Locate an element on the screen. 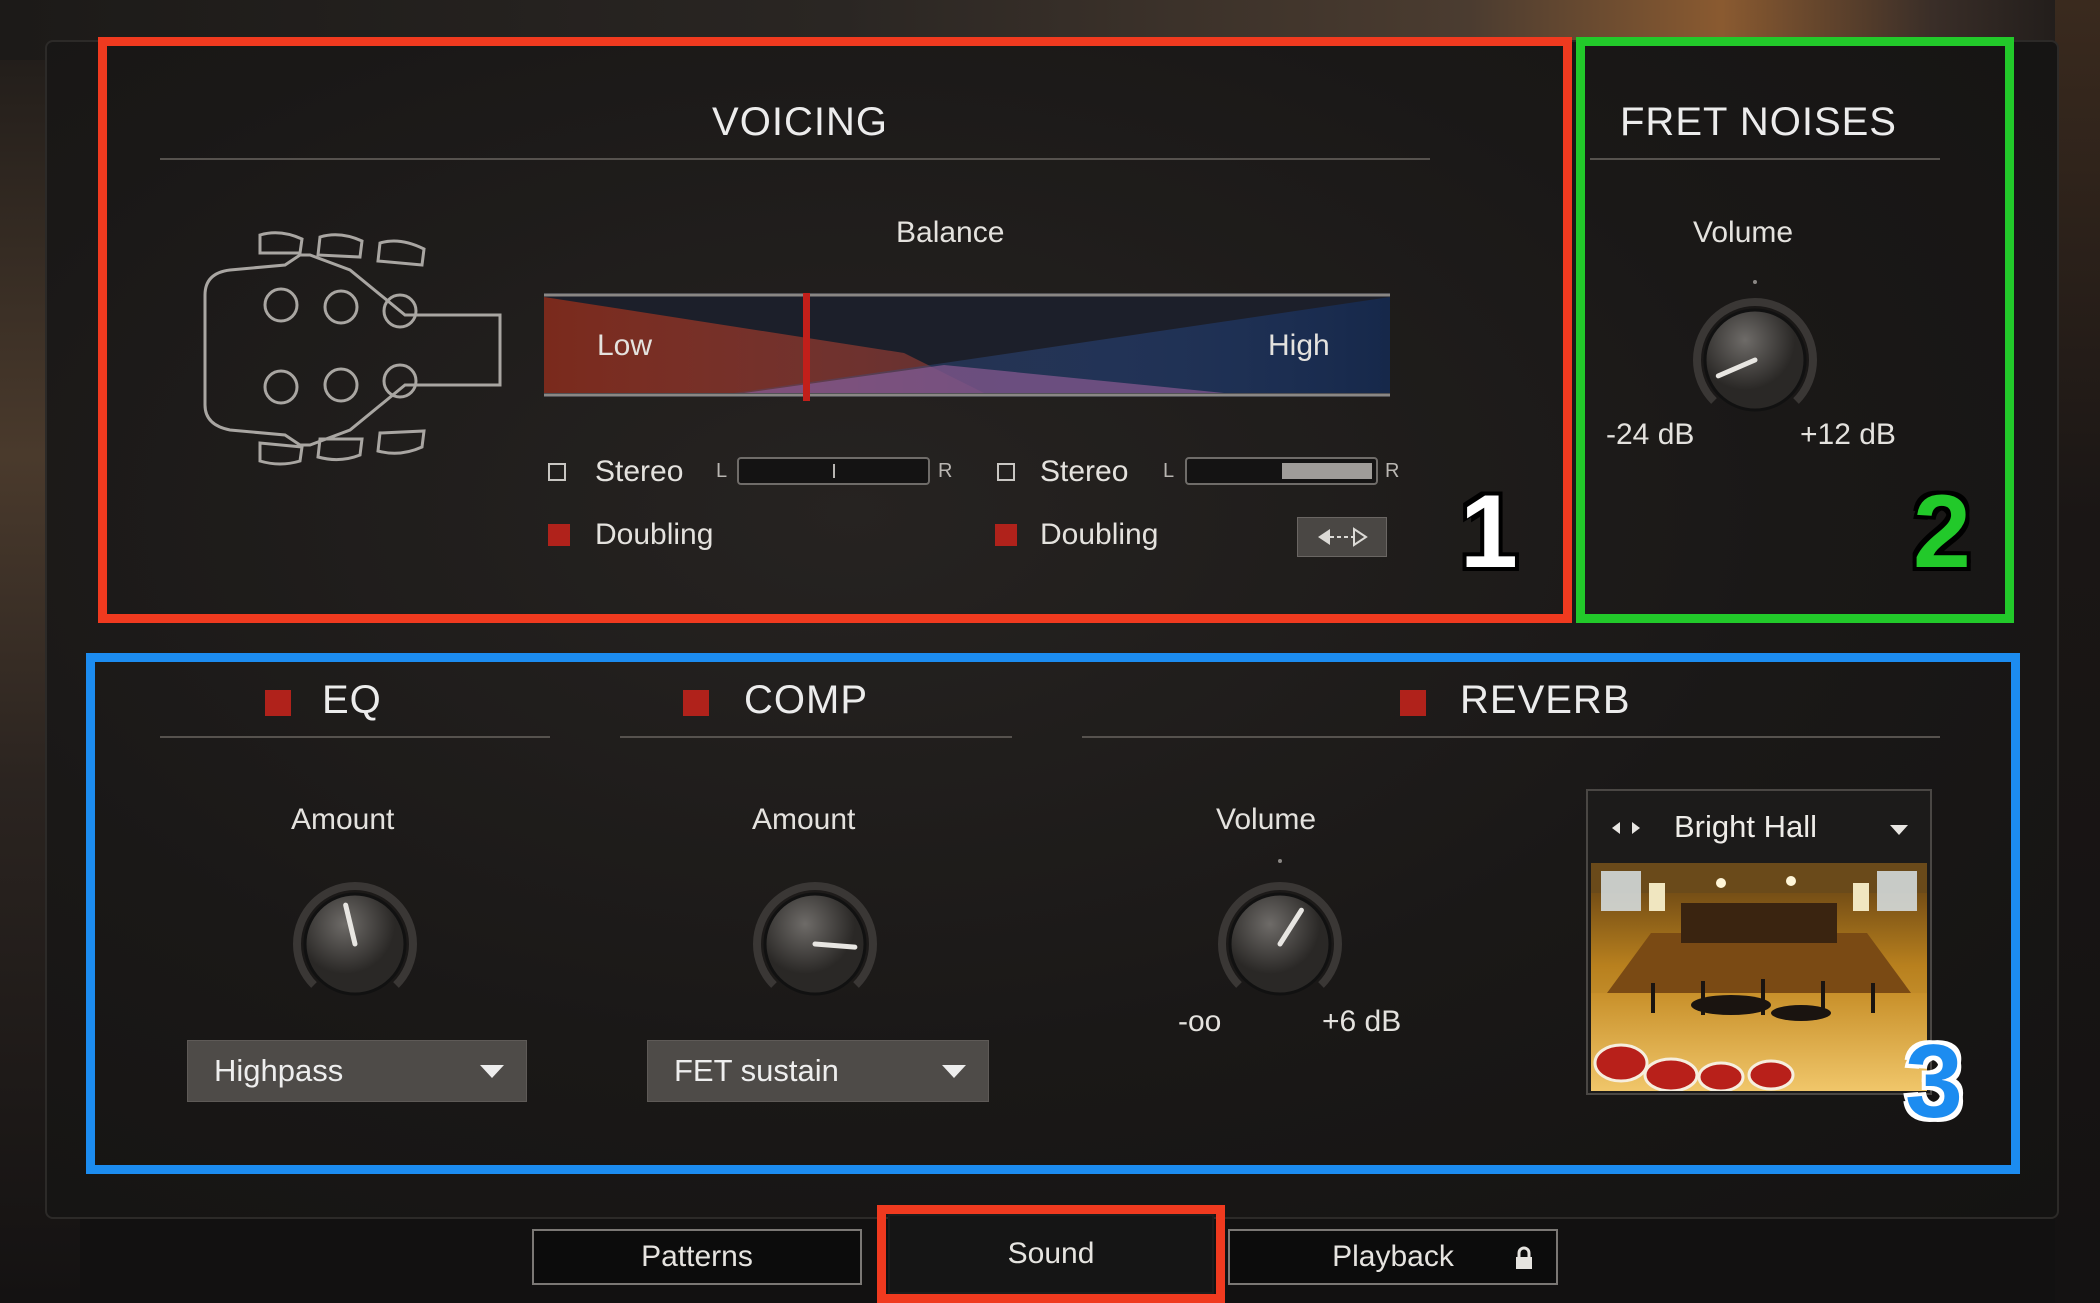  annotation-badge-2: 2 is located at coordinates (1942, 532).